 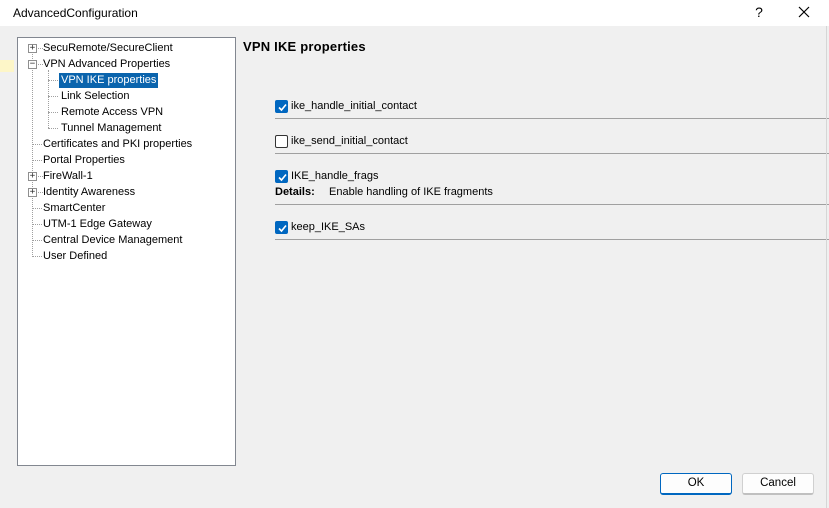 What do you see at coordinates (75, 13) in the screenshot?
I see `window-title: AdvancedConfiguration` at bounding box center [75, 13].